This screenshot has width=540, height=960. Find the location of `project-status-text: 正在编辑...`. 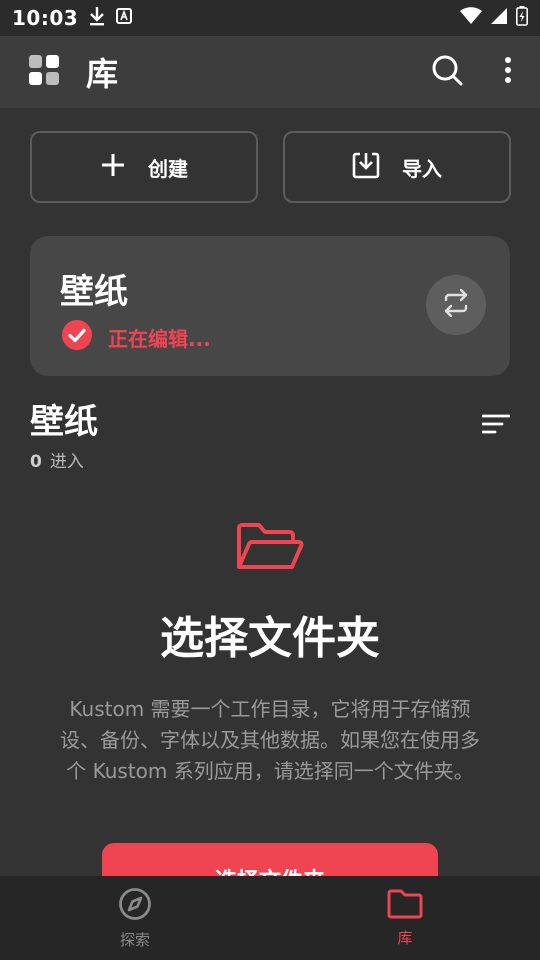

project-status-text: 正在编辑... is located at coordinates (159, 338).